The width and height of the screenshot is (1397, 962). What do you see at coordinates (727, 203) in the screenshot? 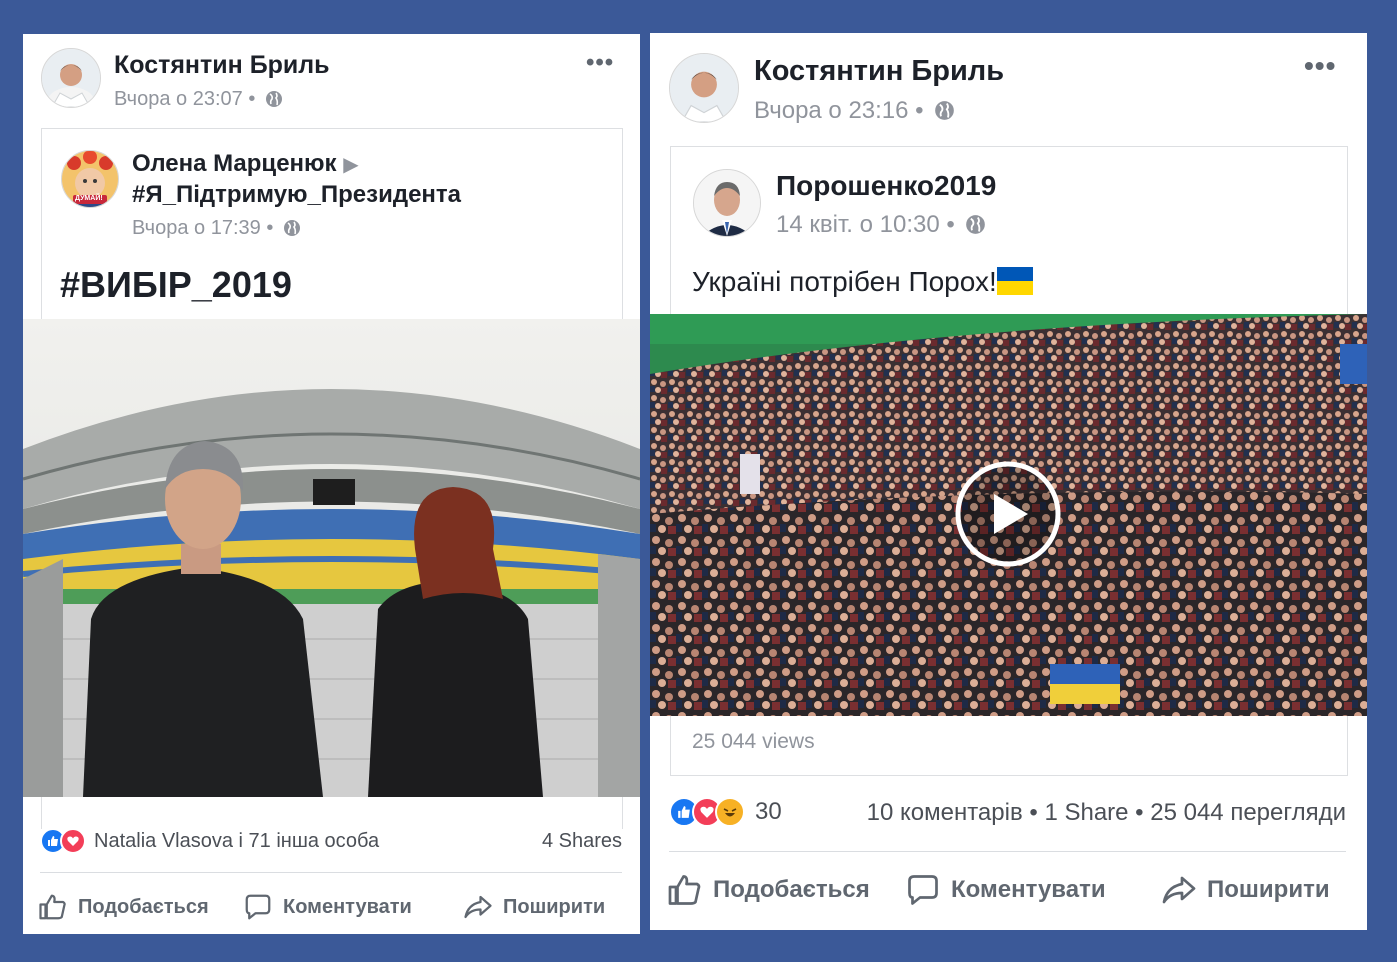
I see `shared-author-avatar` at bounding box center [727, 203].